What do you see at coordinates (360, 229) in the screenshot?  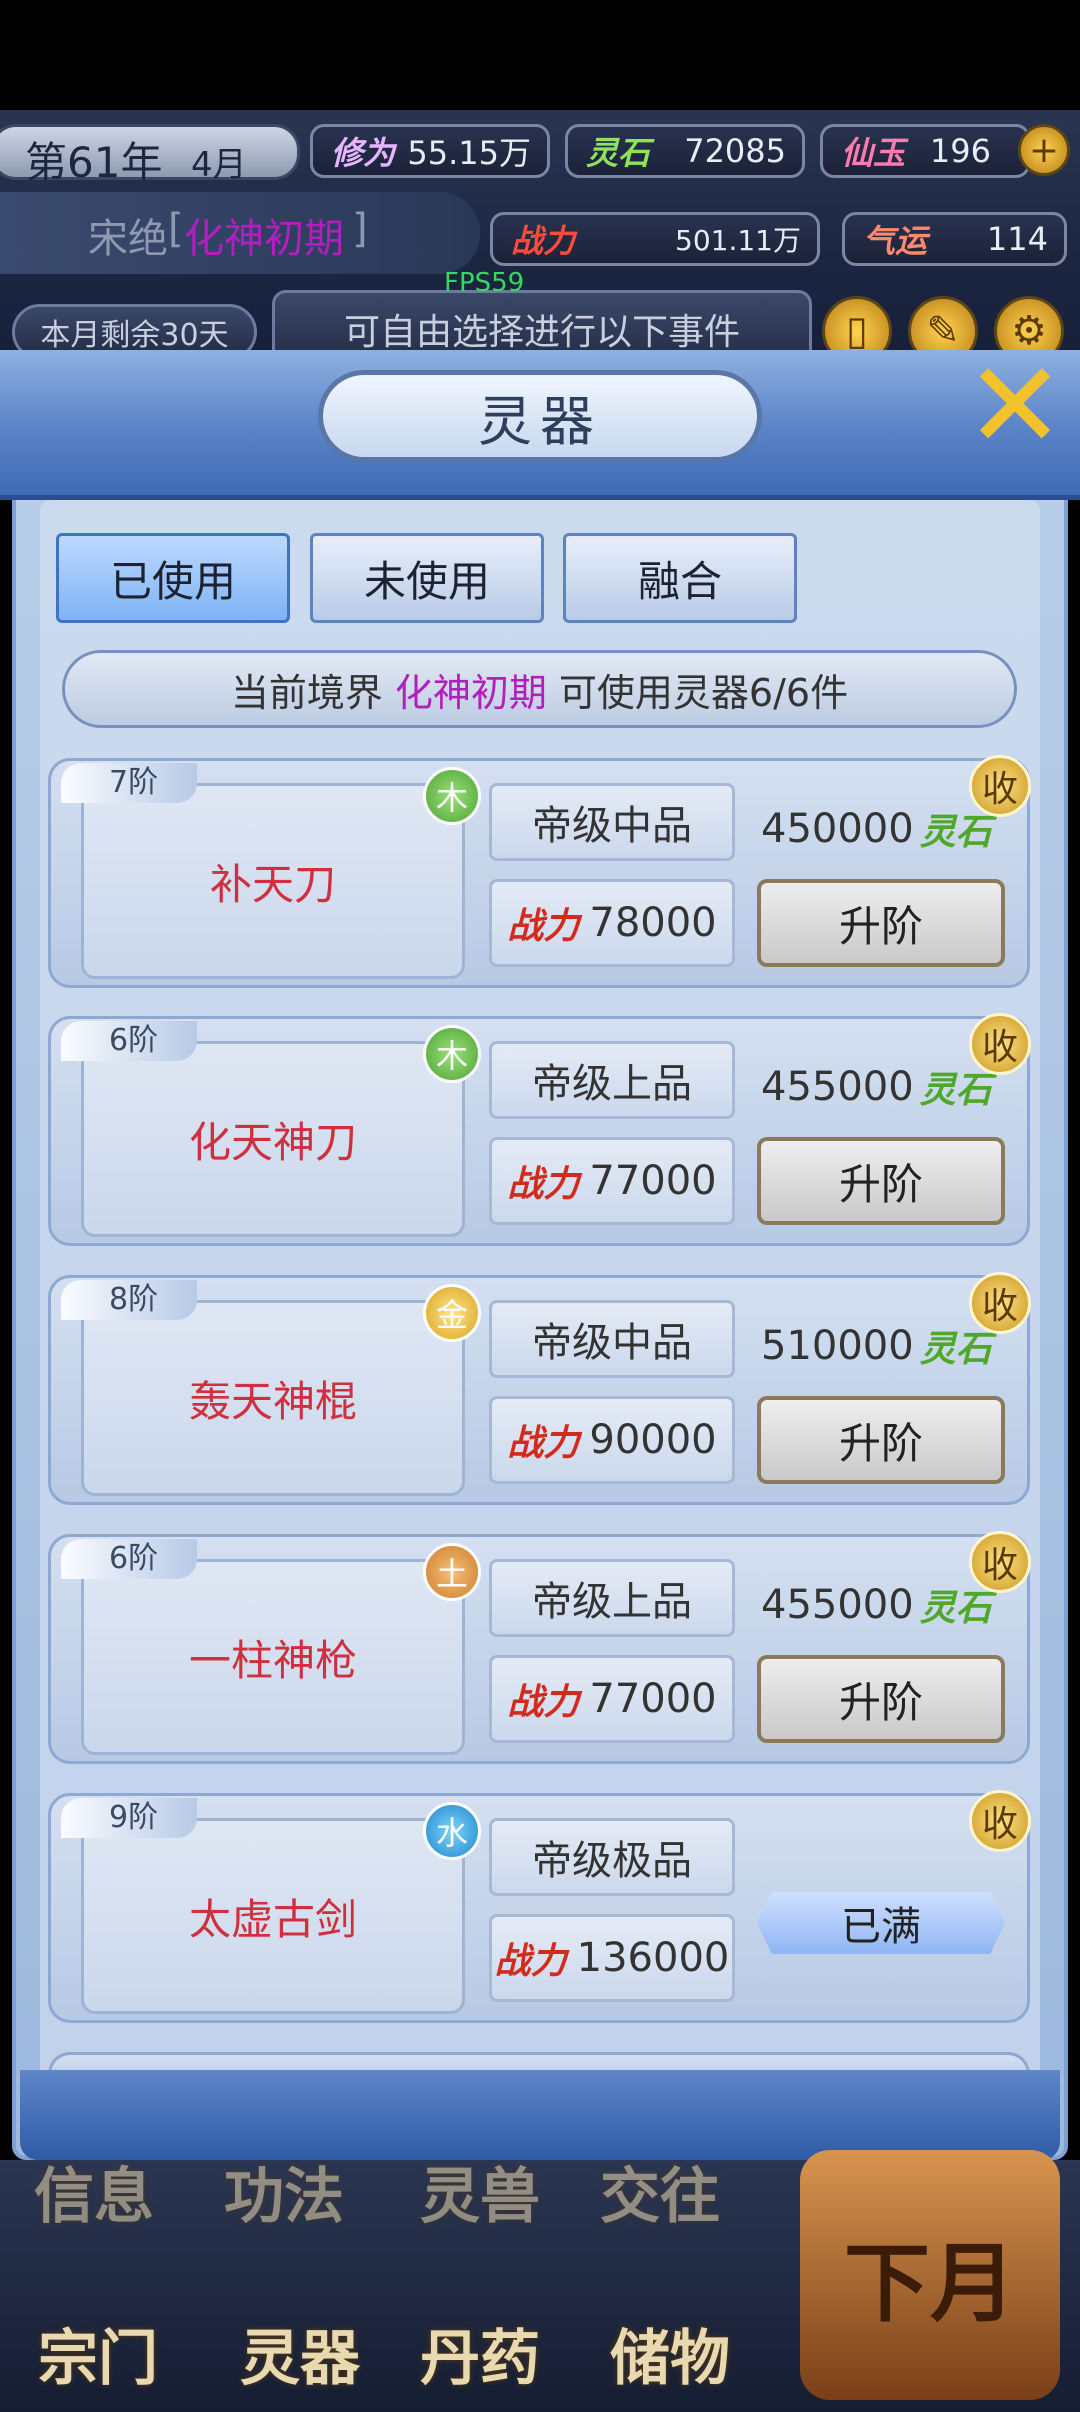 I see `realm-bracket-right: ]` at bounding box center [360, 229].